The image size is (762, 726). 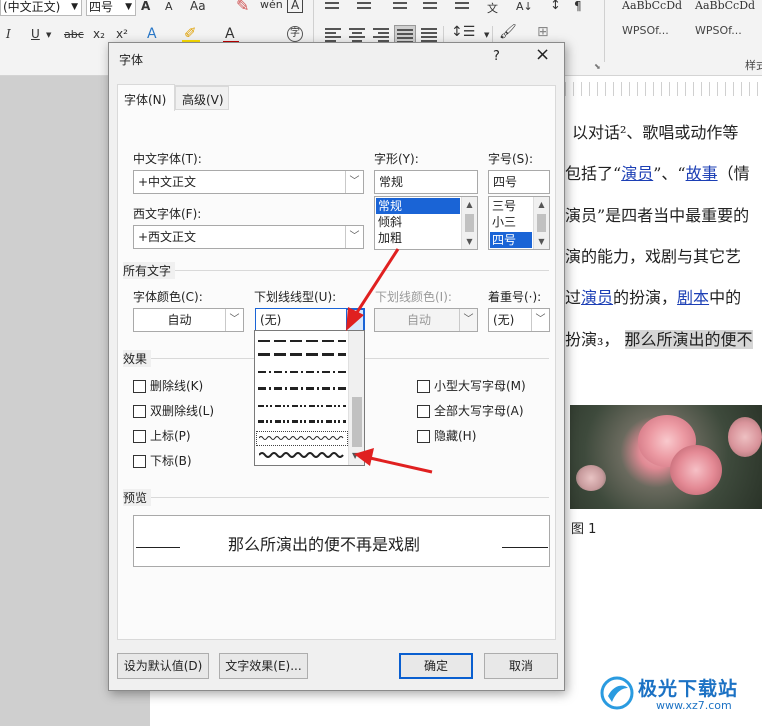 I want to click on set-default-button: 设为默认值(D), so click(x=163, y=666).